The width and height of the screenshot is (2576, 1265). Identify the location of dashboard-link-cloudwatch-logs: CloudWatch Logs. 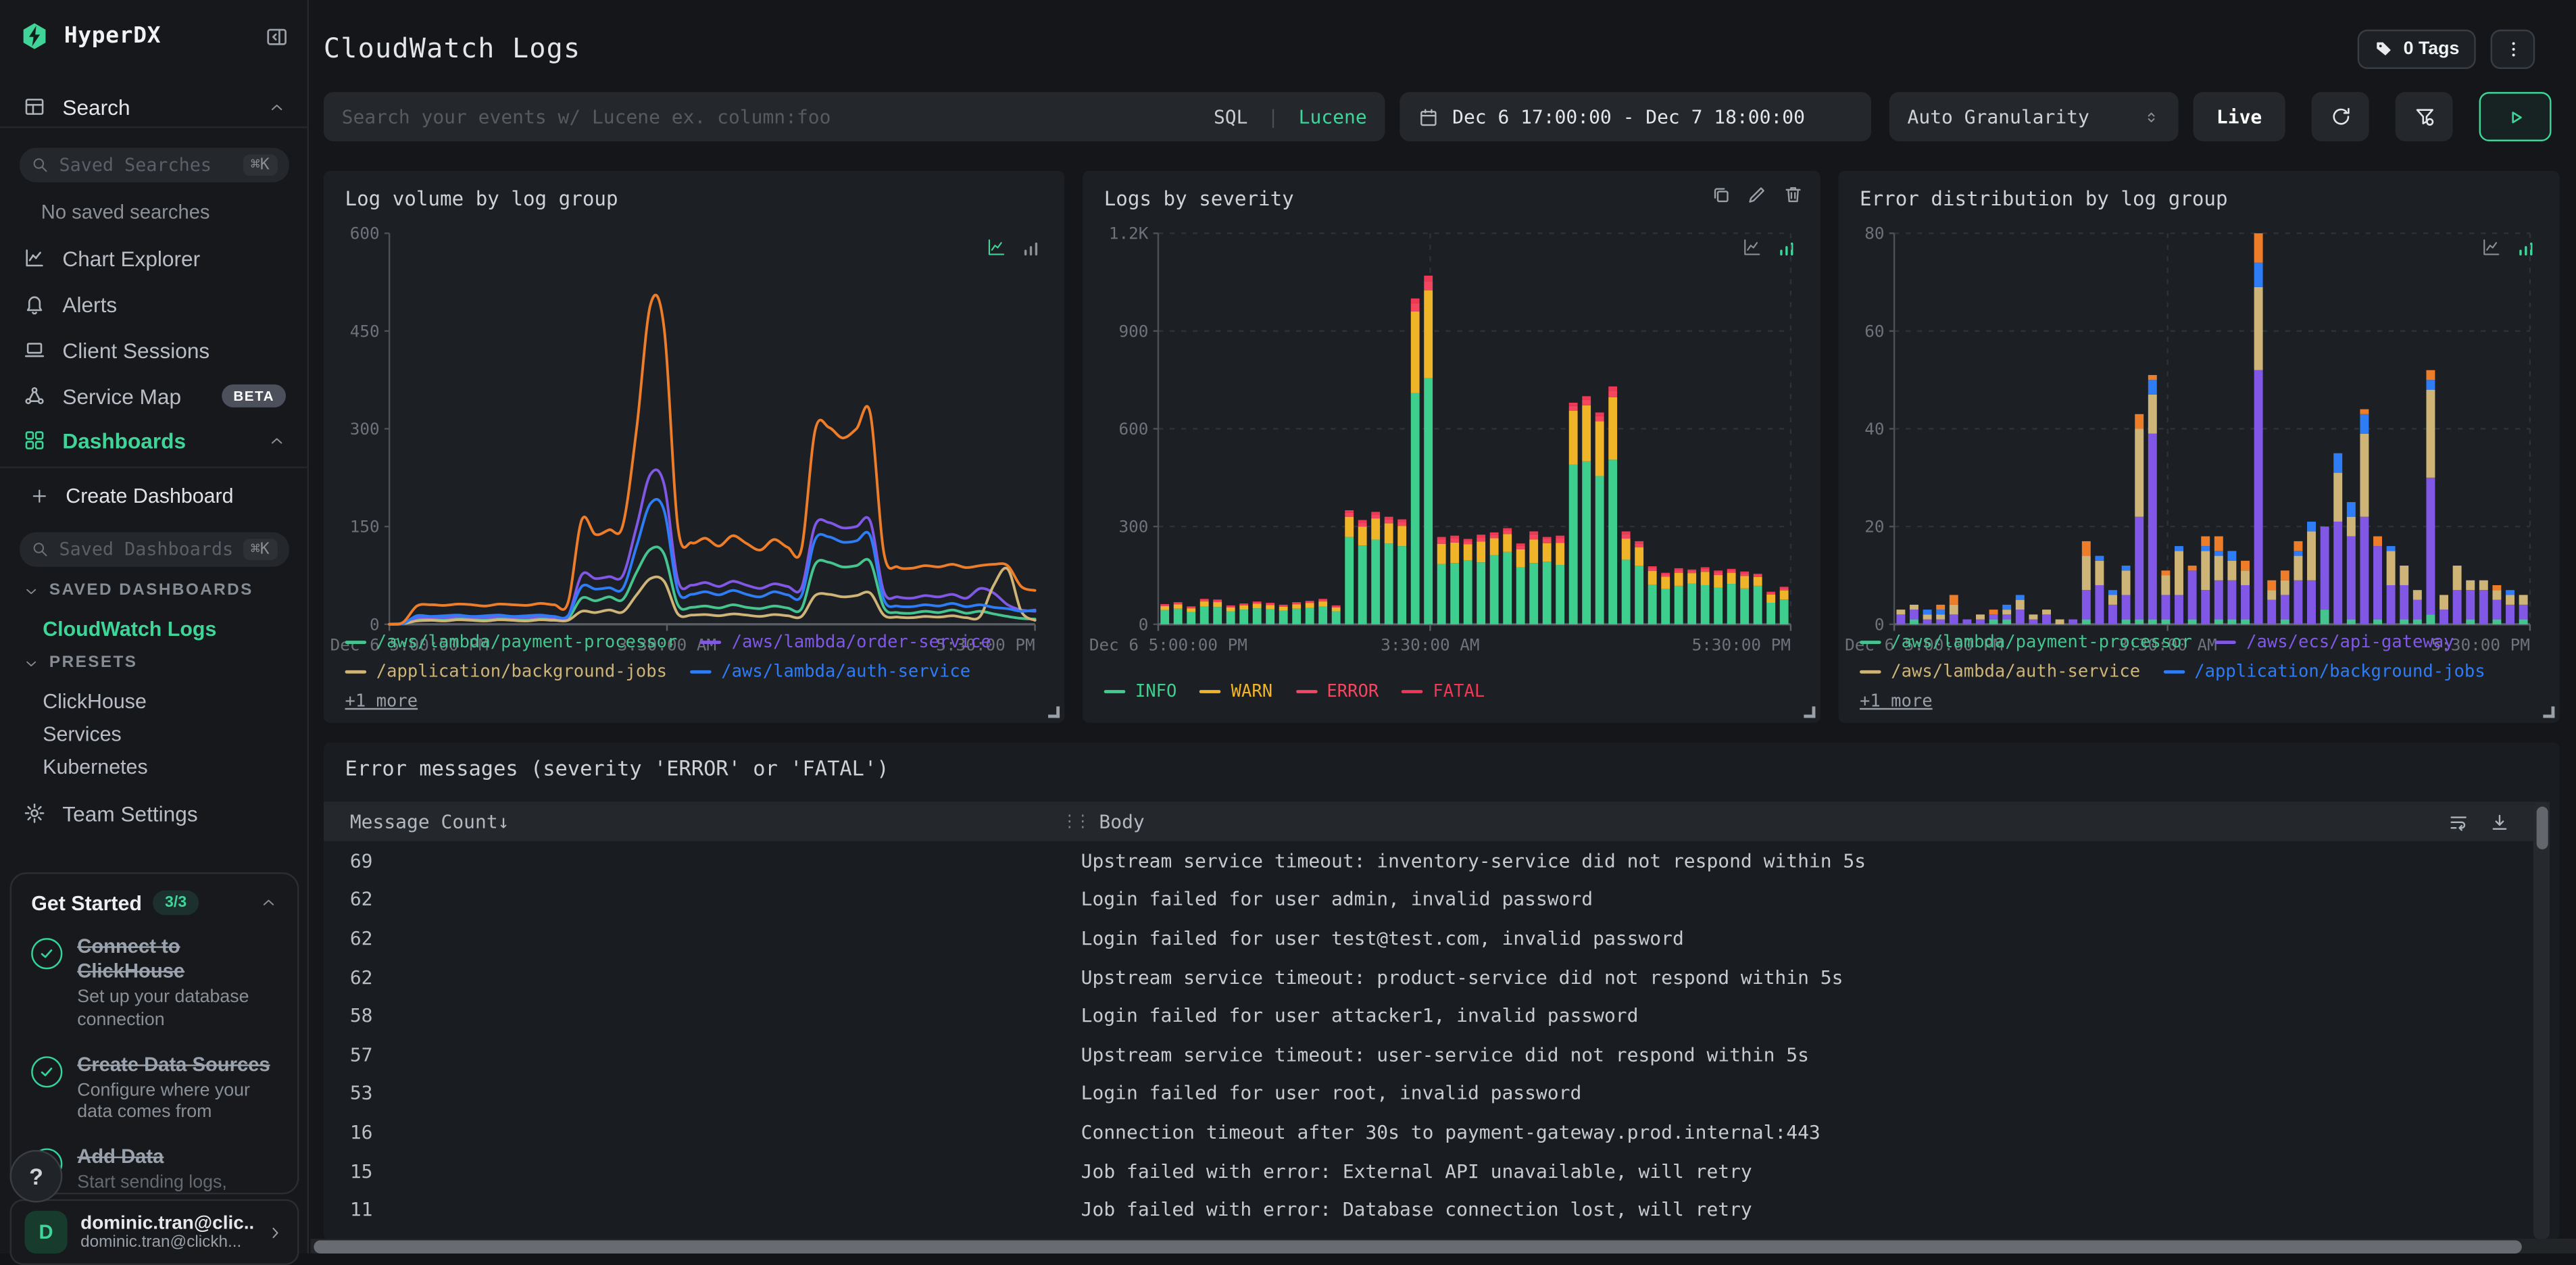
(155, 629).